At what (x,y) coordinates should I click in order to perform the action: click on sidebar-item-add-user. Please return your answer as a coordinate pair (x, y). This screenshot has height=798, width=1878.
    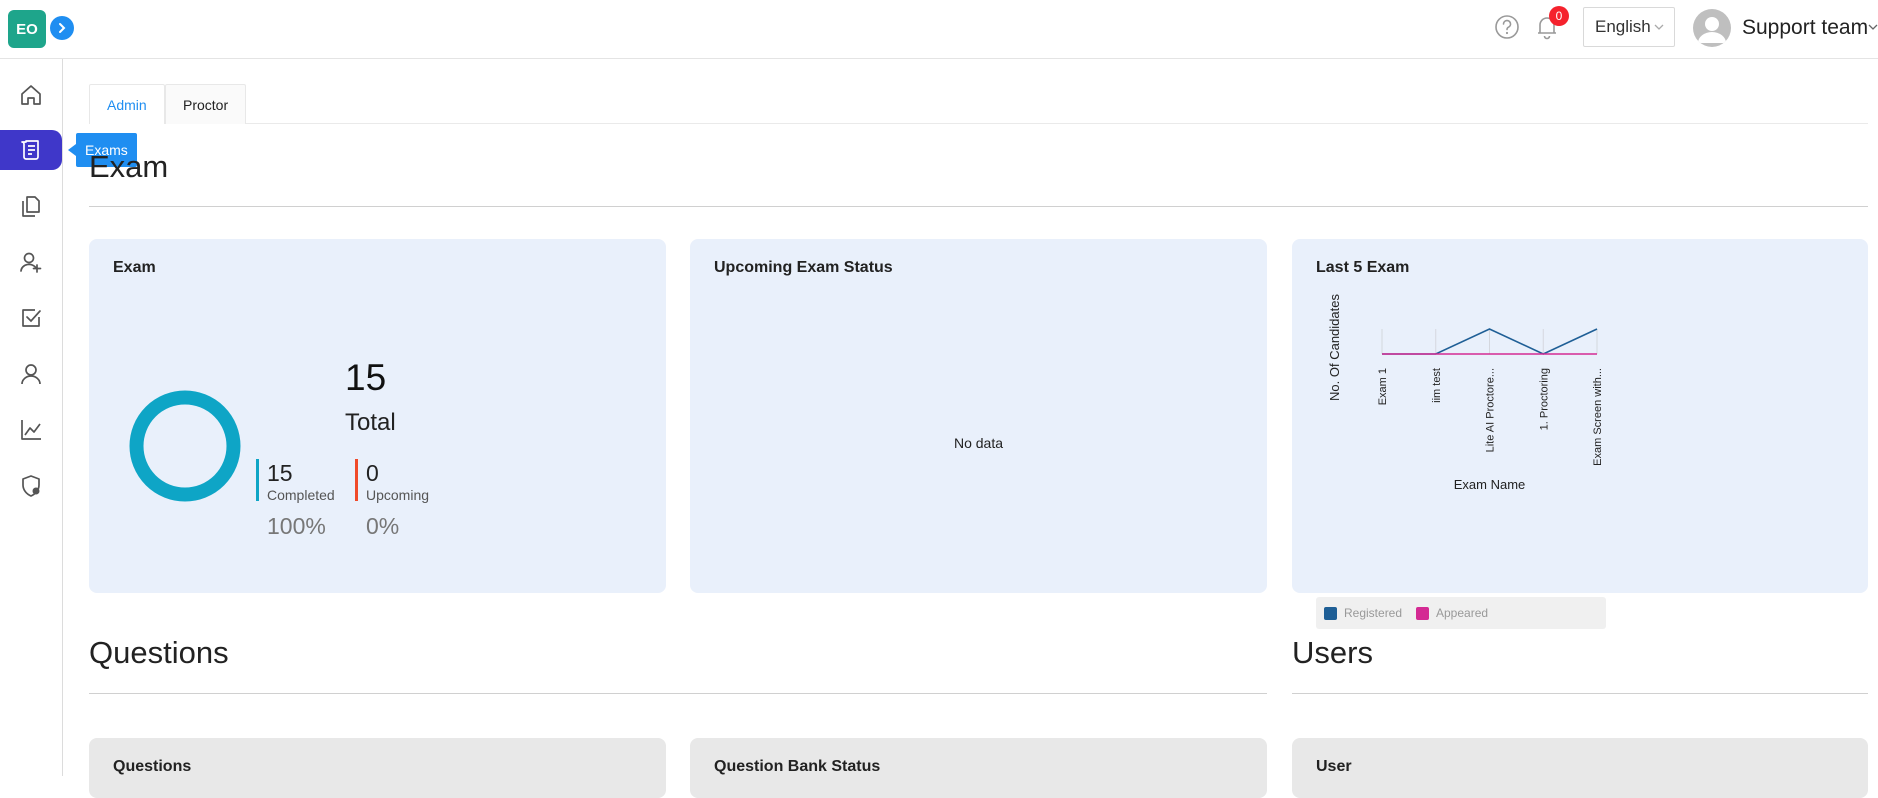
    Looking at the image, I should click on (31, 262).